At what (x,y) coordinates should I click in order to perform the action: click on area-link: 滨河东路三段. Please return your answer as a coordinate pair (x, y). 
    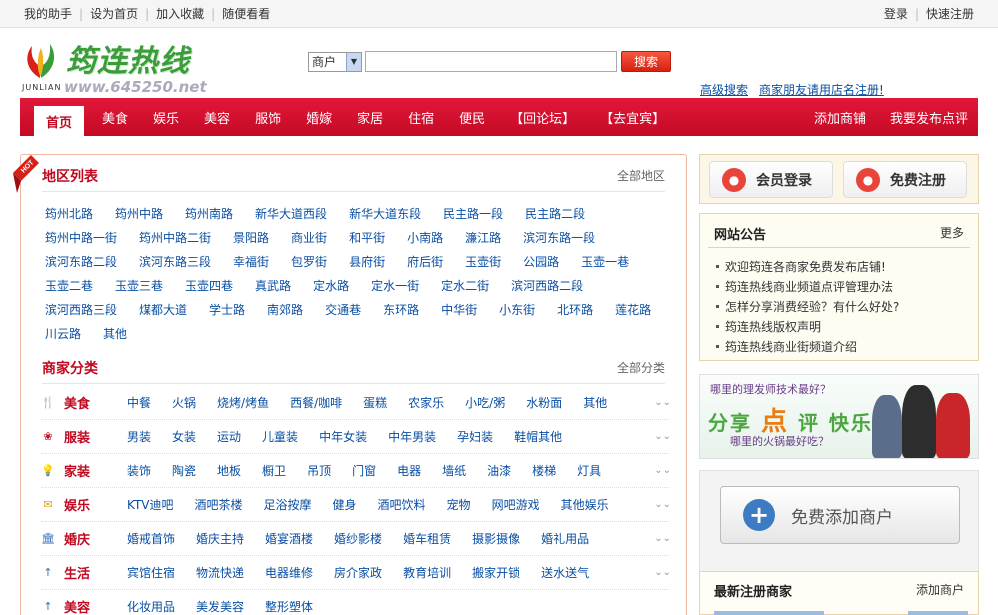
    Looking at the image, I should click on (175, 261).